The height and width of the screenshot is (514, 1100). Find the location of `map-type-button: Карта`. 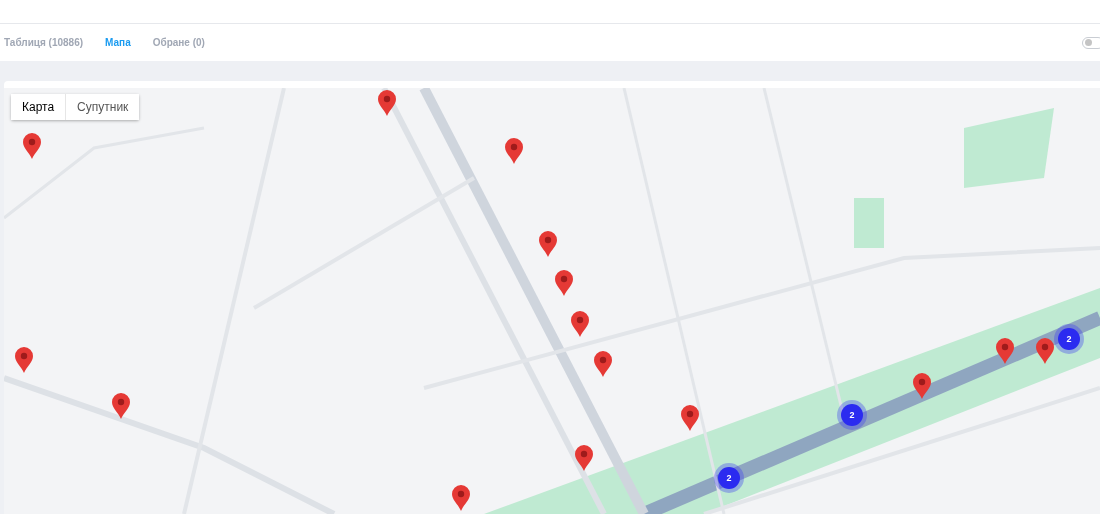

map-type-button: Карта is located at coordinates (38, 107).